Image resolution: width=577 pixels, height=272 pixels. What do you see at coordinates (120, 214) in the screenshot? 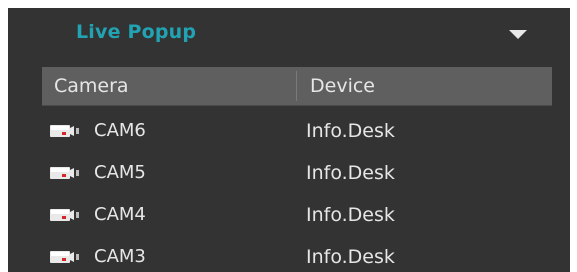
I see `camera-name: CAM4` at bounding box center [120, 214].